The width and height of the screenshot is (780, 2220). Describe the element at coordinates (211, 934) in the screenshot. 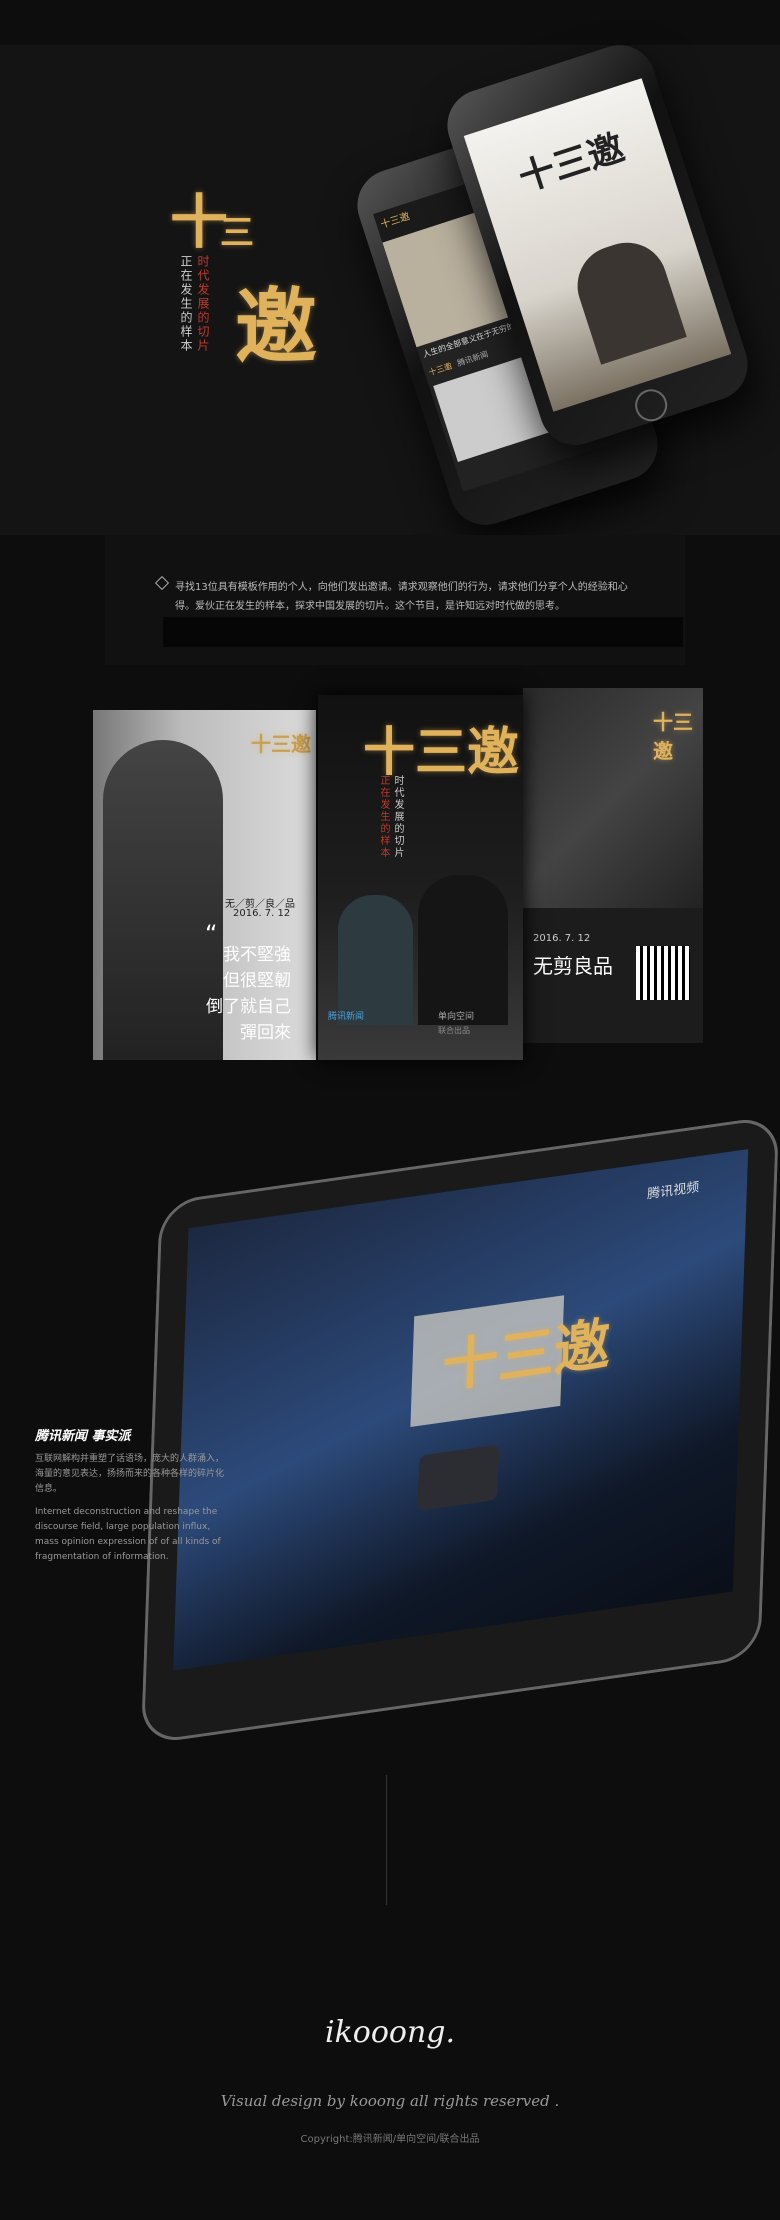

I see `poster-left-quote-mark: “` at that location.